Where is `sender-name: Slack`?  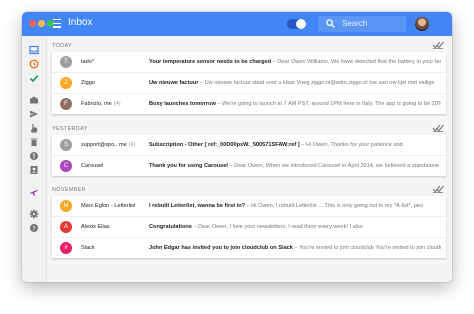 sender-name: Slack is located at coordinates (110, 248).